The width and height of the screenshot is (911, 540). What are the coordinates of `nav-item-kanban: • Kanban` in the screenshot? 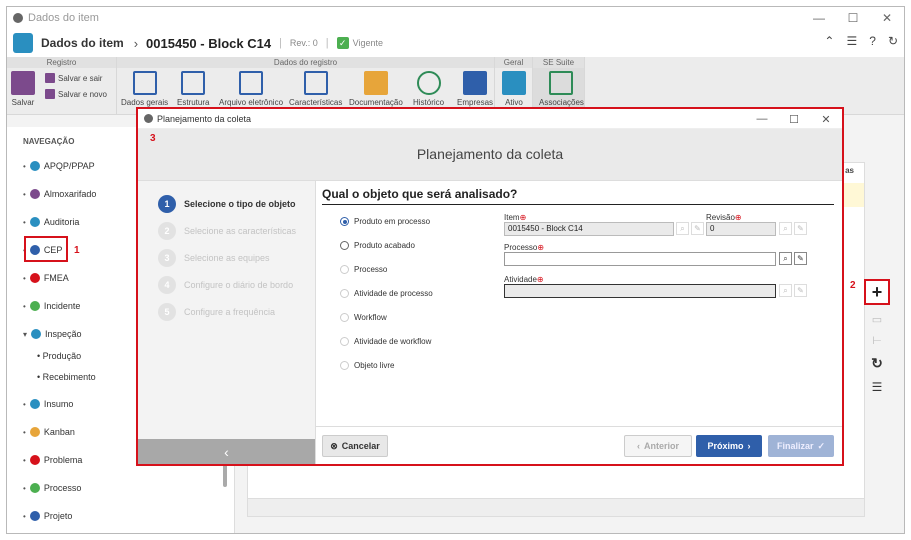 It's located at (49, 432).